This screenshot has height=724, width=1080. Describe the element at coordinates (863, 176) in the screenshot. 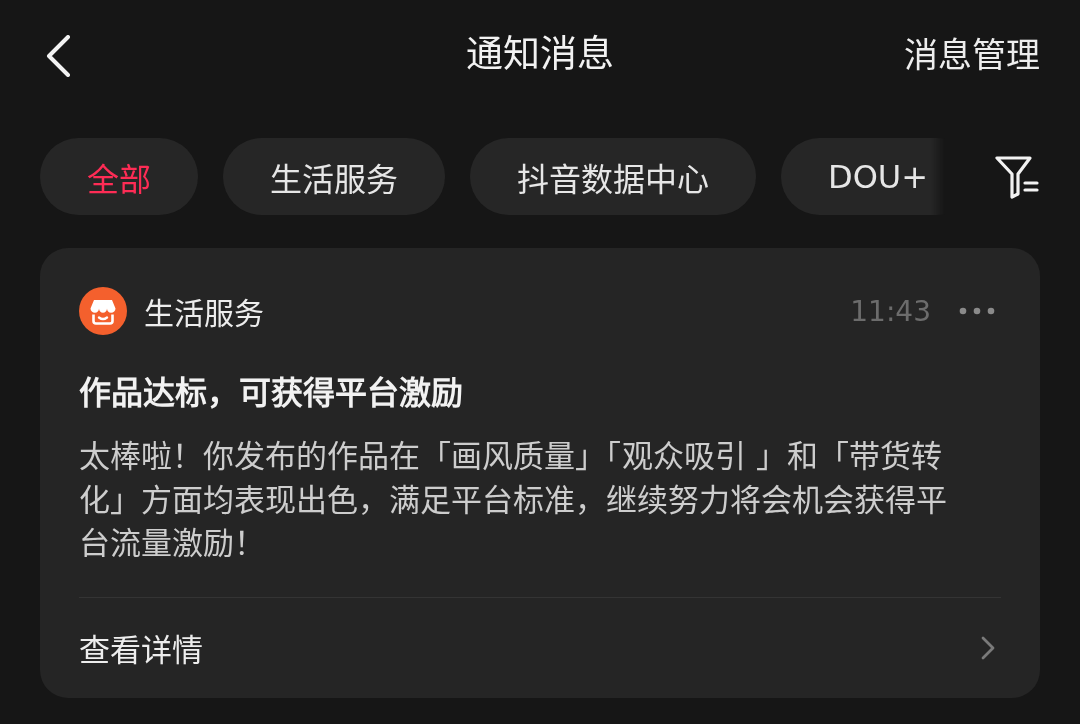

I see `filter-tab: DOU+` at that location.